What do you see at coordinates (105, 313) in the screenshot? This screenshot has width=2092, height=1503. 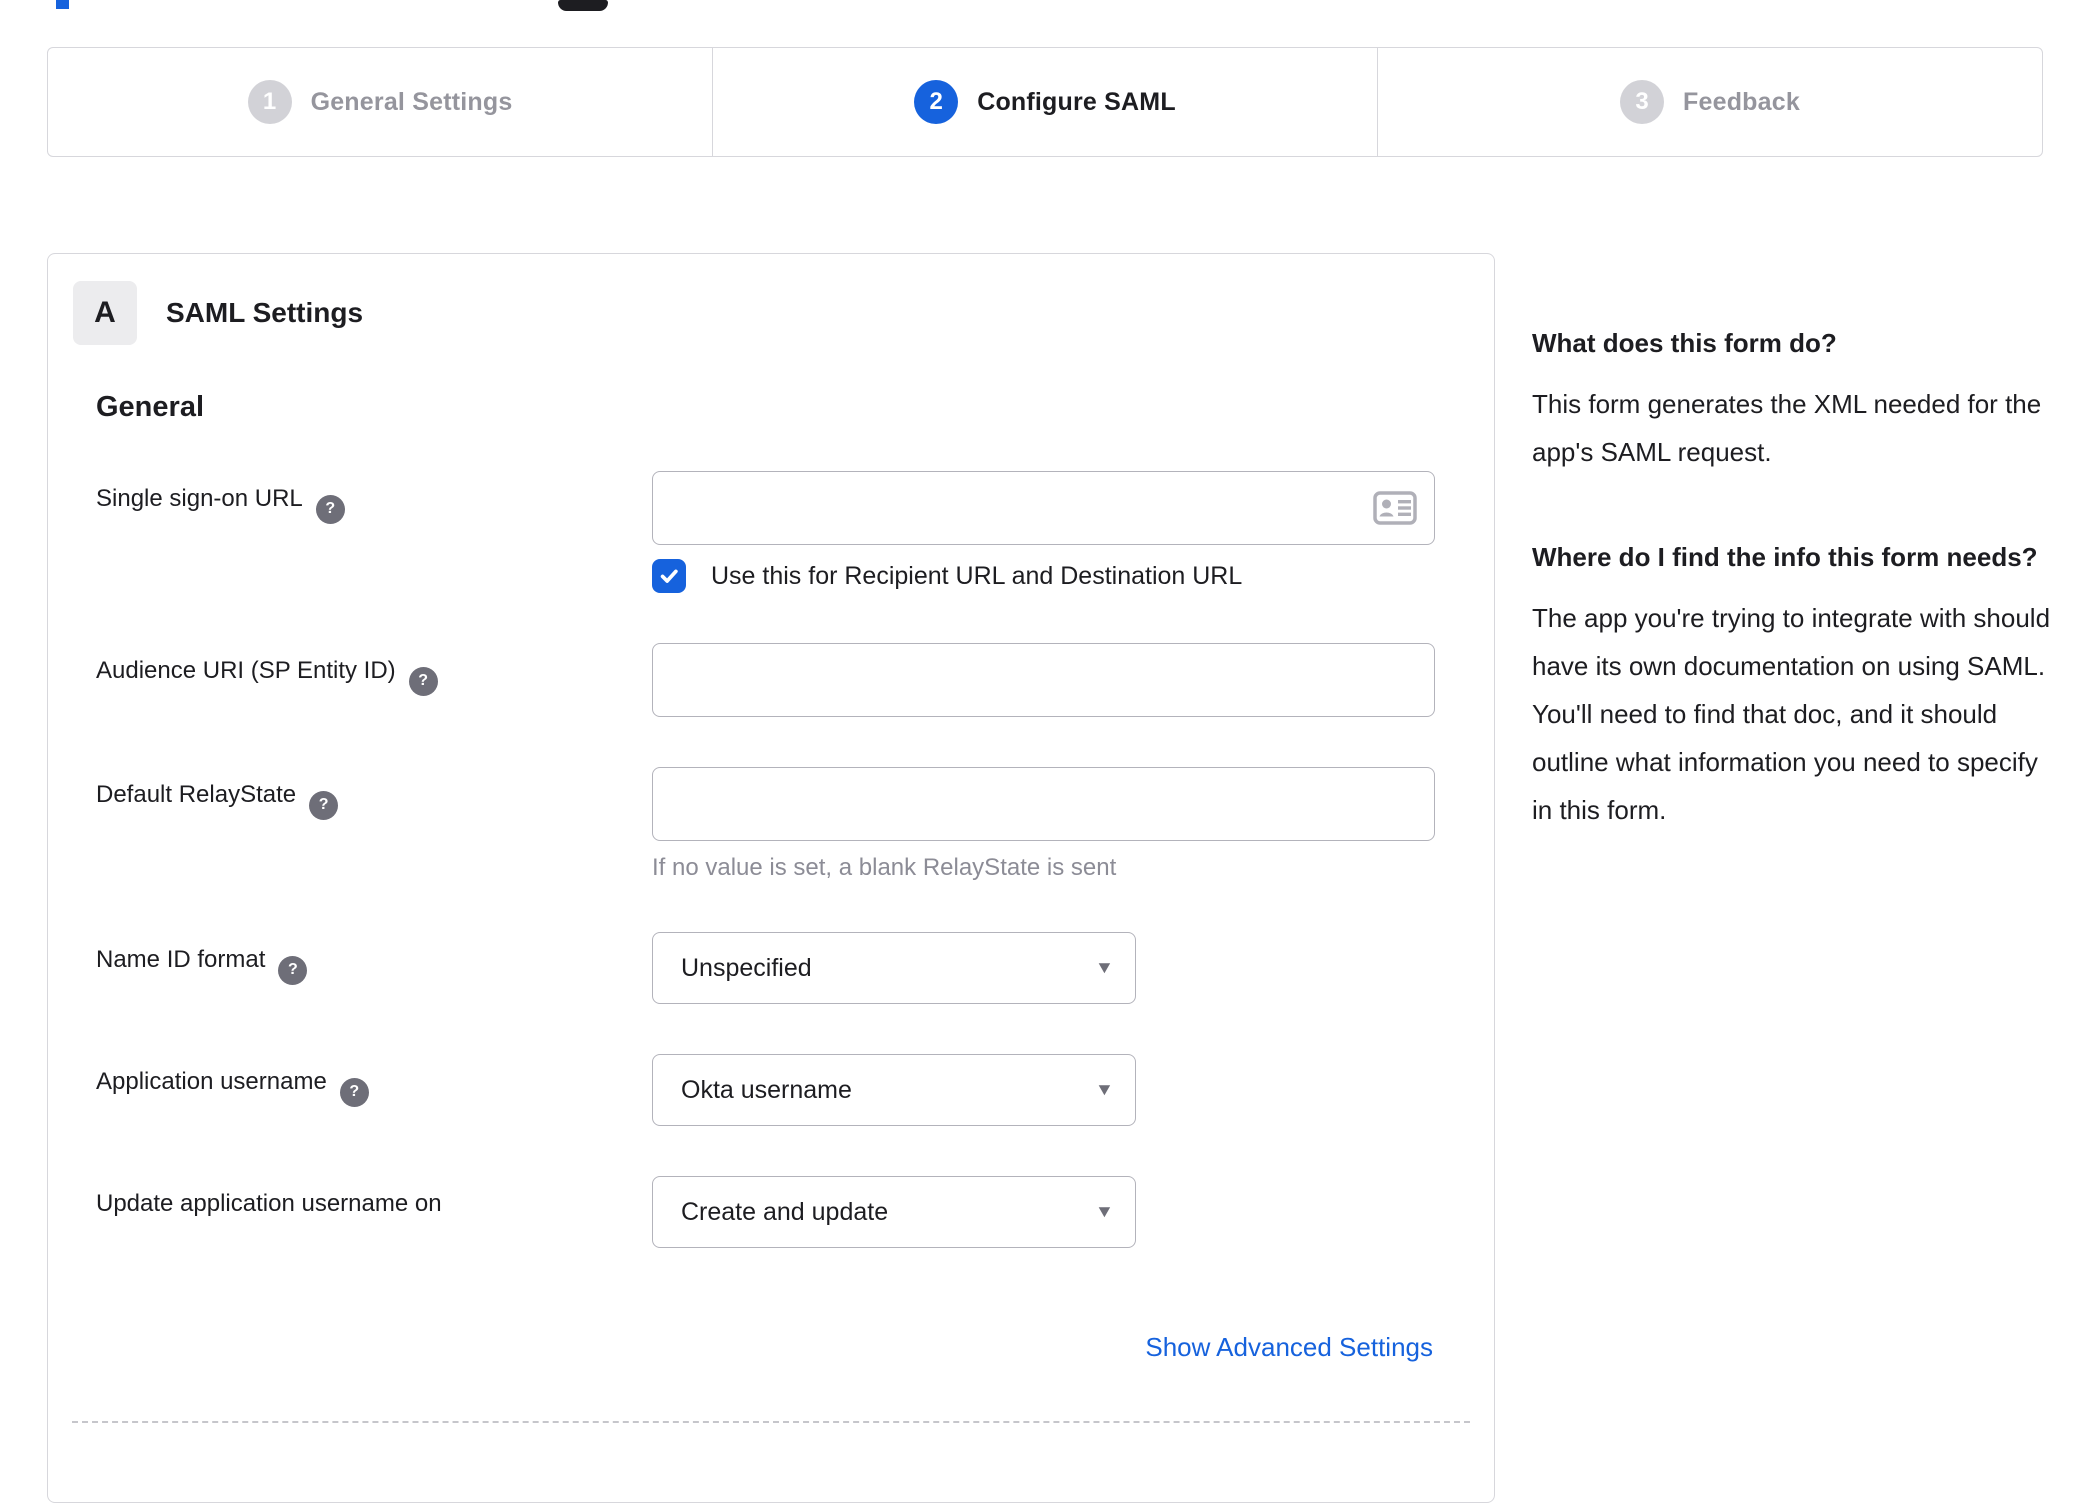 I see `section-a-badge: A` at bounding box center [105, 313].